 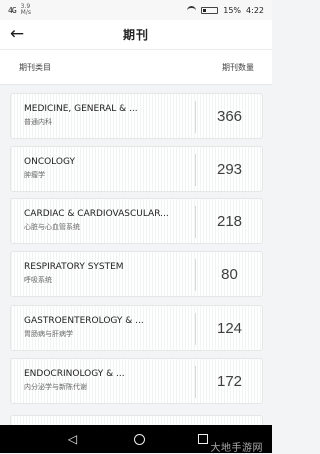 What do you see at coordinates (229, 328) in the screenshot?
I see `journal-count: 124` at bounding box center [229, 328].